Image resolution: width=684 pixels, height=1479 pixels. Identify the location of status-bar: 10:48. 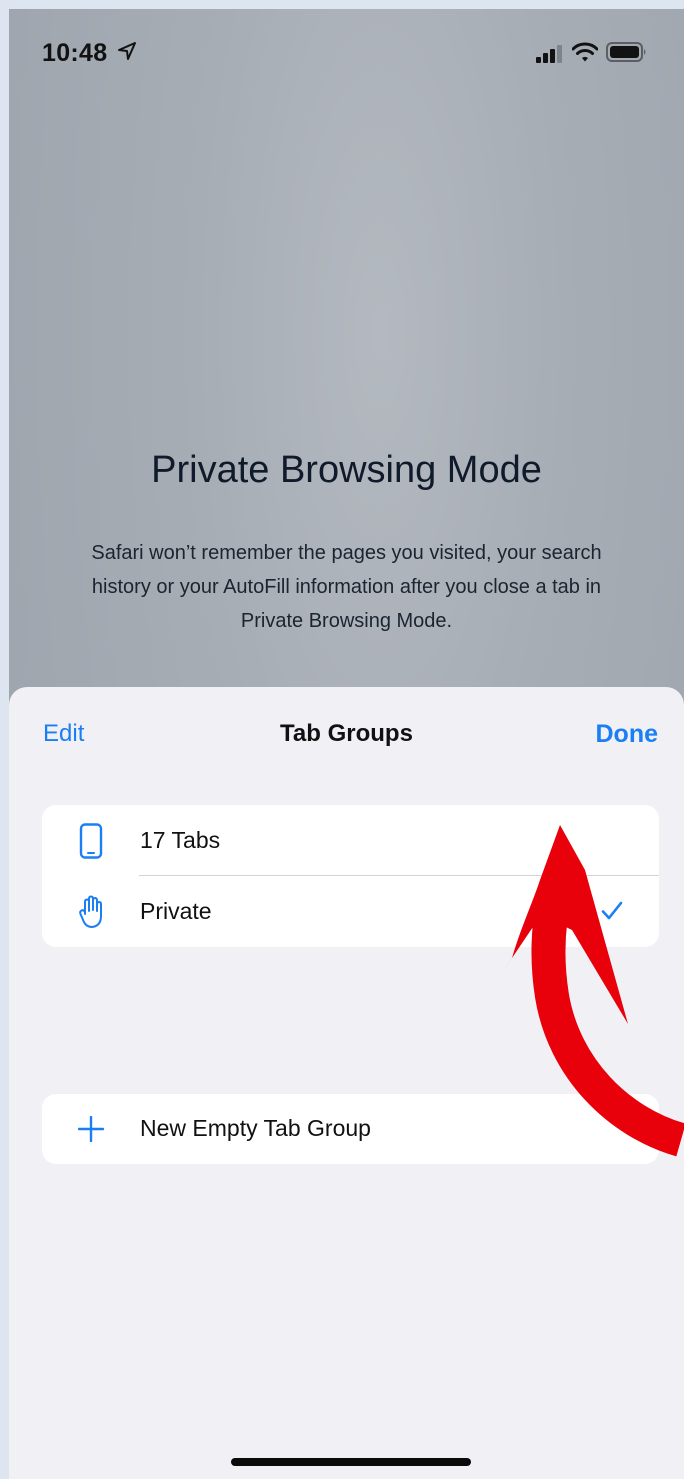
(346, 49).